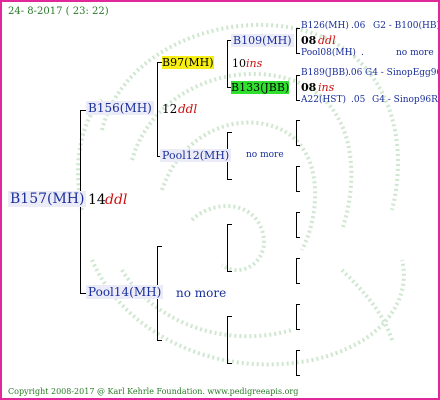  Describe the element at coordinates (358, 100) in the screenshot. I see `gen5-value: .05` at that location.